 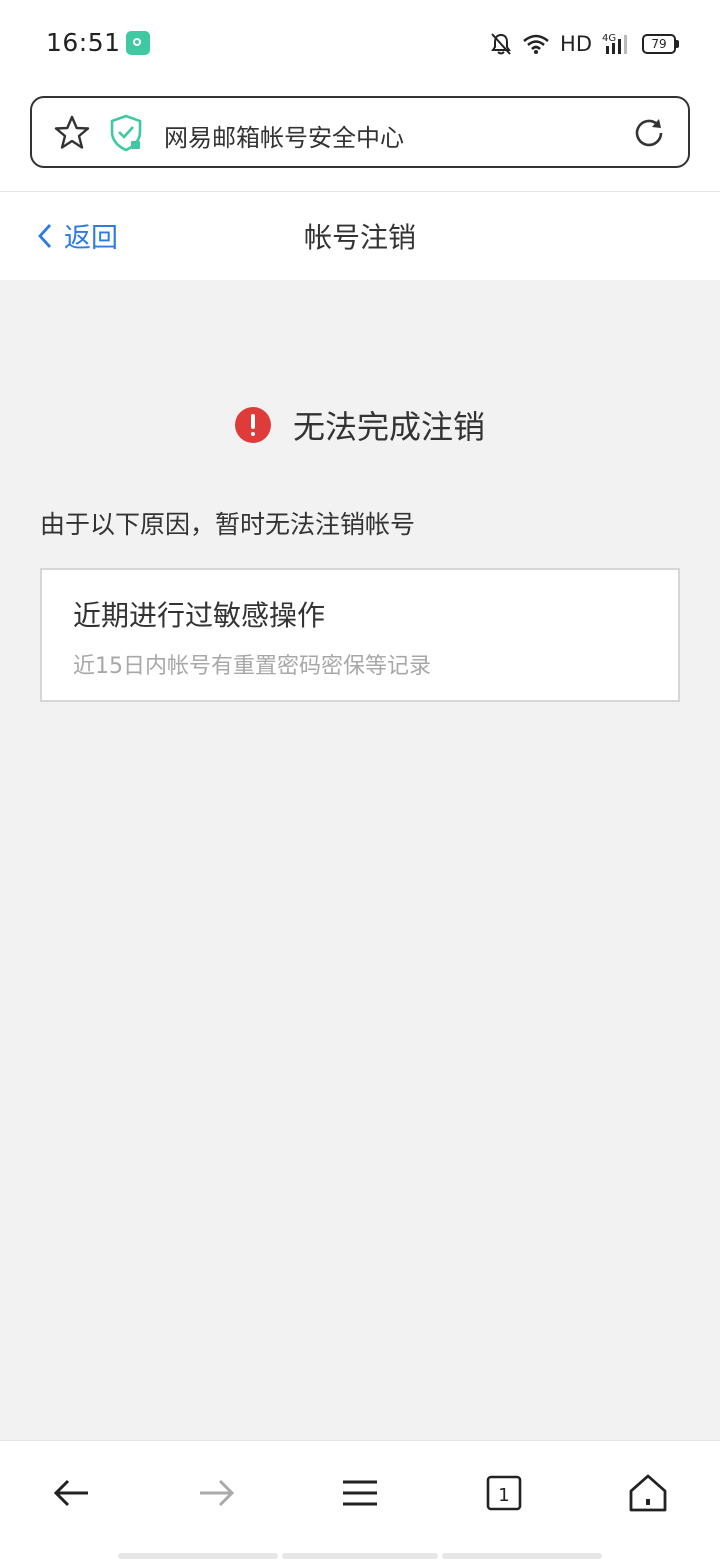 What do you see at coordinates (252, 425) in the screenshot?
I see `error-exclamation-icon` at bounding box center [252, 425].